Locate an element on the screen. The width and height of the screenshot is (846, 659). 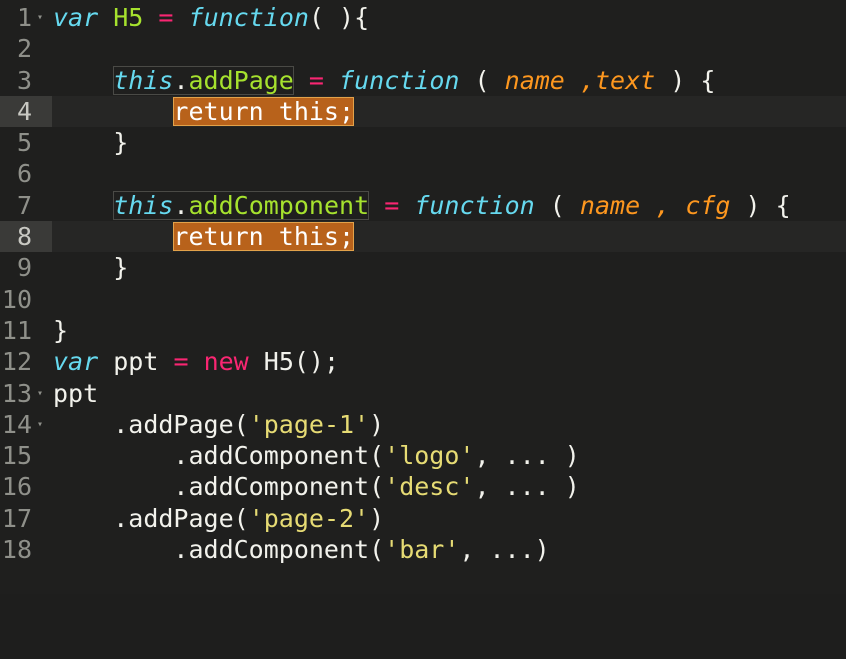
token-string: 'bar' is located at coordinates (422, 550).